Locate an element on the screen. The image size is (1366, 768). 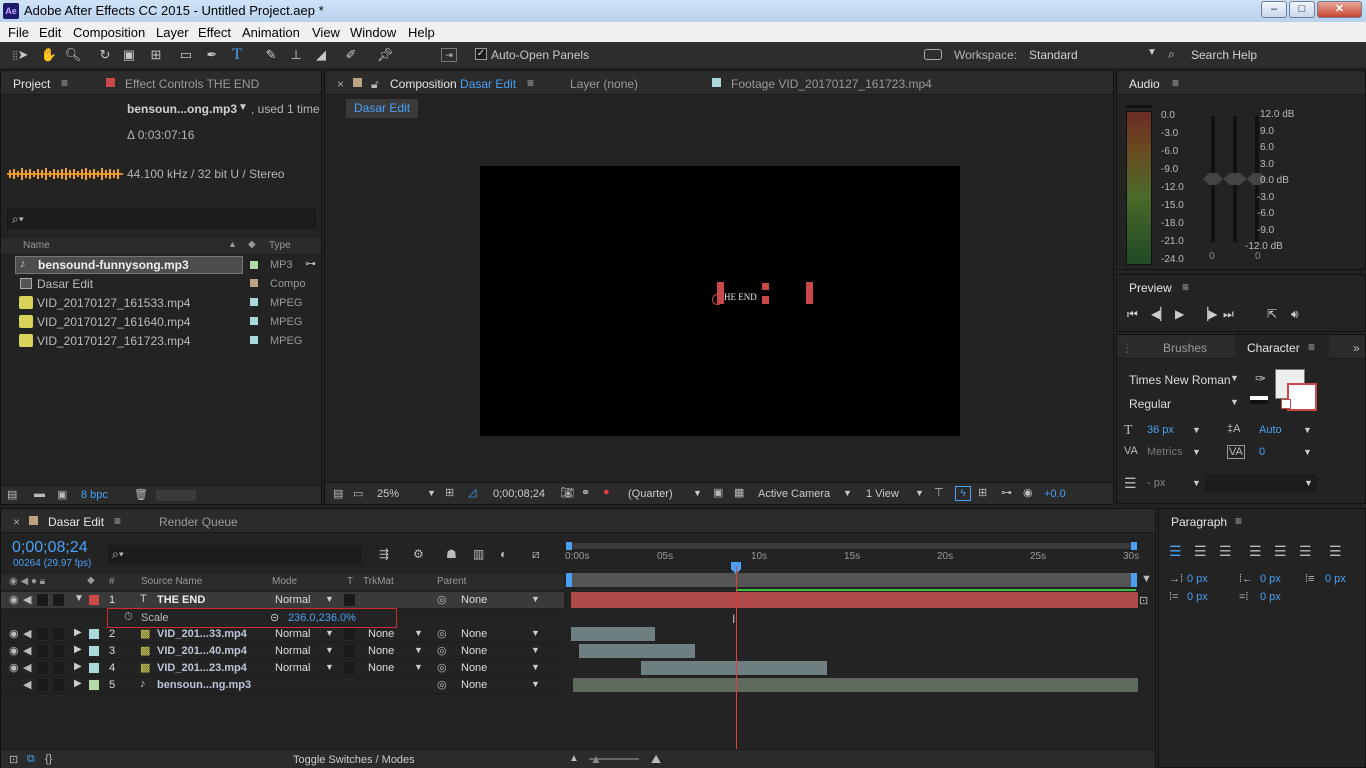
time-ruler: 0:00s 05s 10s 15s 20s 25s 30s is located at coordinates (852, 564).